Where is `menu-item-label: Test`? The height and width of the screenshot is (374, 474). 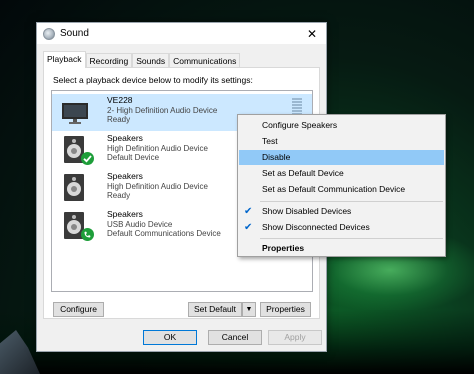 menu-item-label: Test is located at coordinates (270, 141).